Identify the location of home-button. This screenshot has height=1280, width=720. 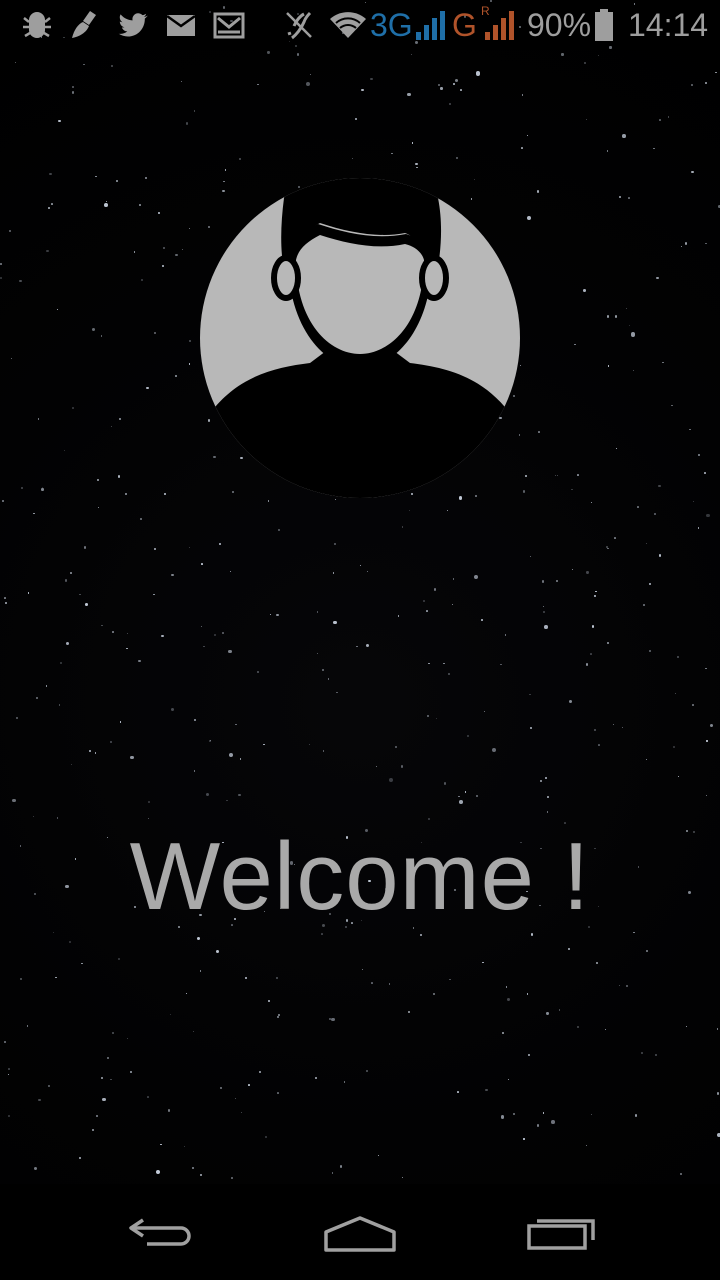
(360, 1232).